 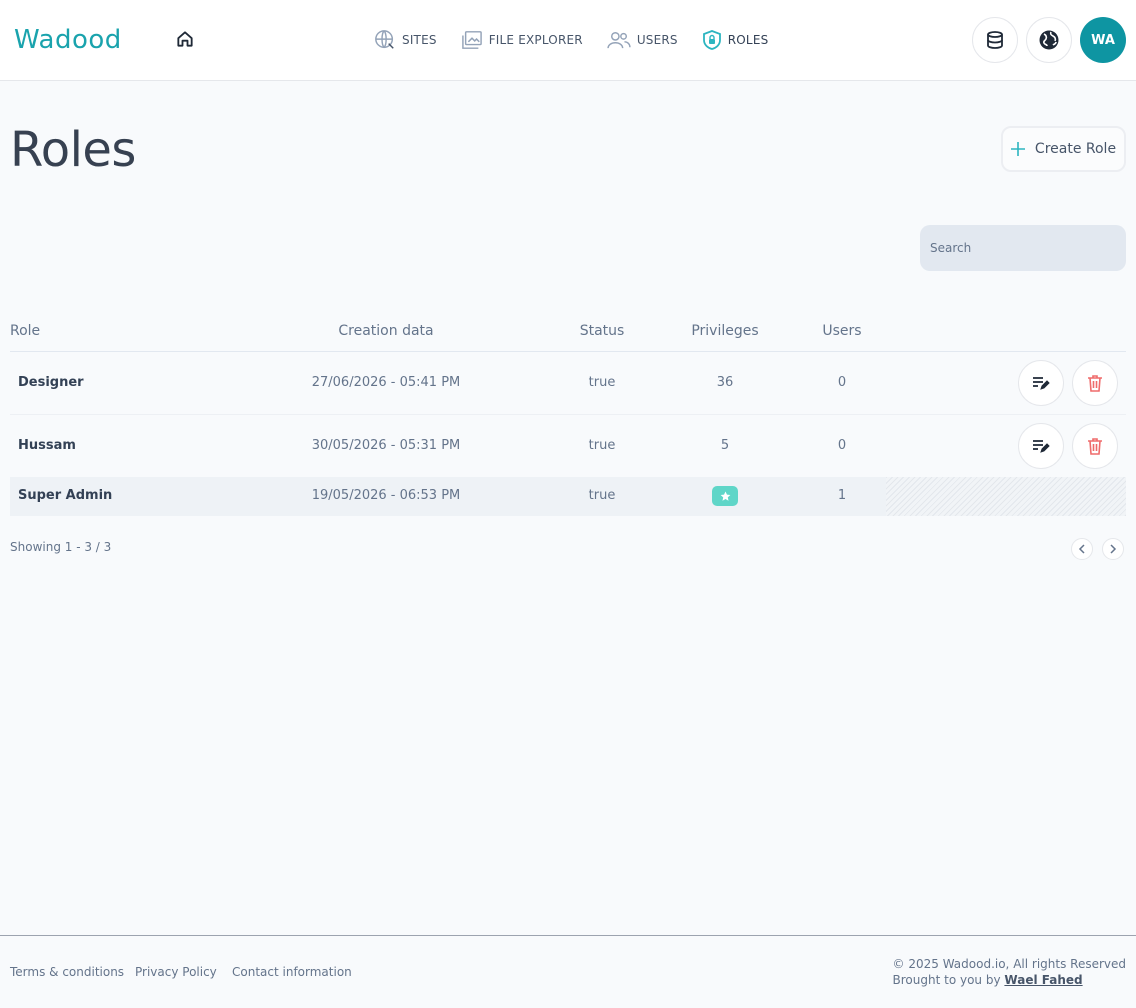 What do you see at coordinates (568, 446) in the screenshot?
I see `table-row: Hussam 30/05/2026 - 05:31 PM true 5 0` at bounding box center [568, 446].